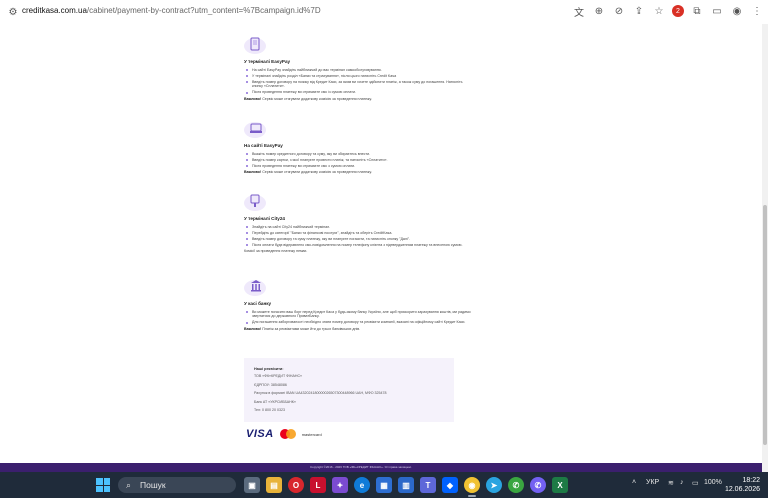 The height and width of the screenshot is (498, 768). I want to click on menu-icon: ⋮, so click(757, 11).